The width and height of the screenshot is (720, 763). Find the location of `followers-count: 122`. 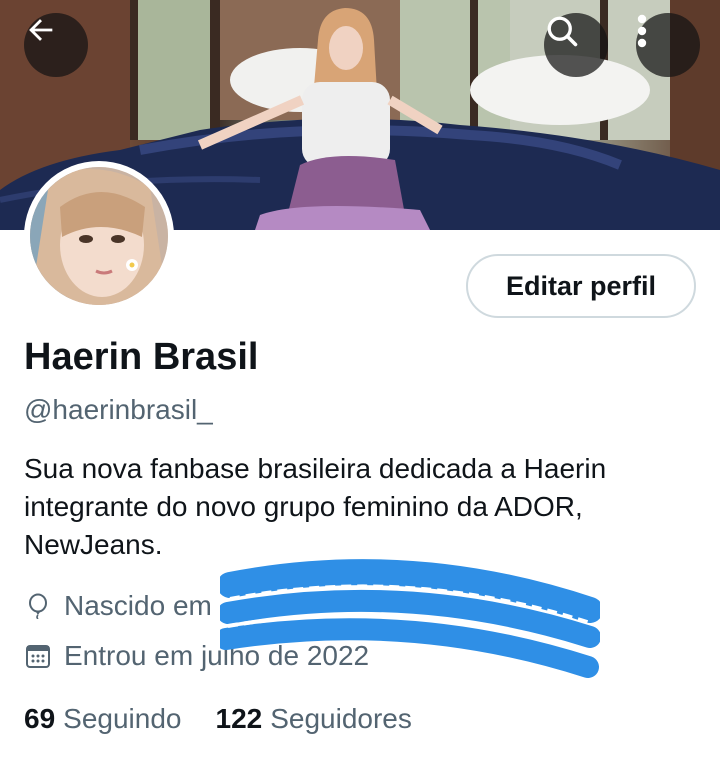

followers-count: 122 is located at coordinates (239, 719).